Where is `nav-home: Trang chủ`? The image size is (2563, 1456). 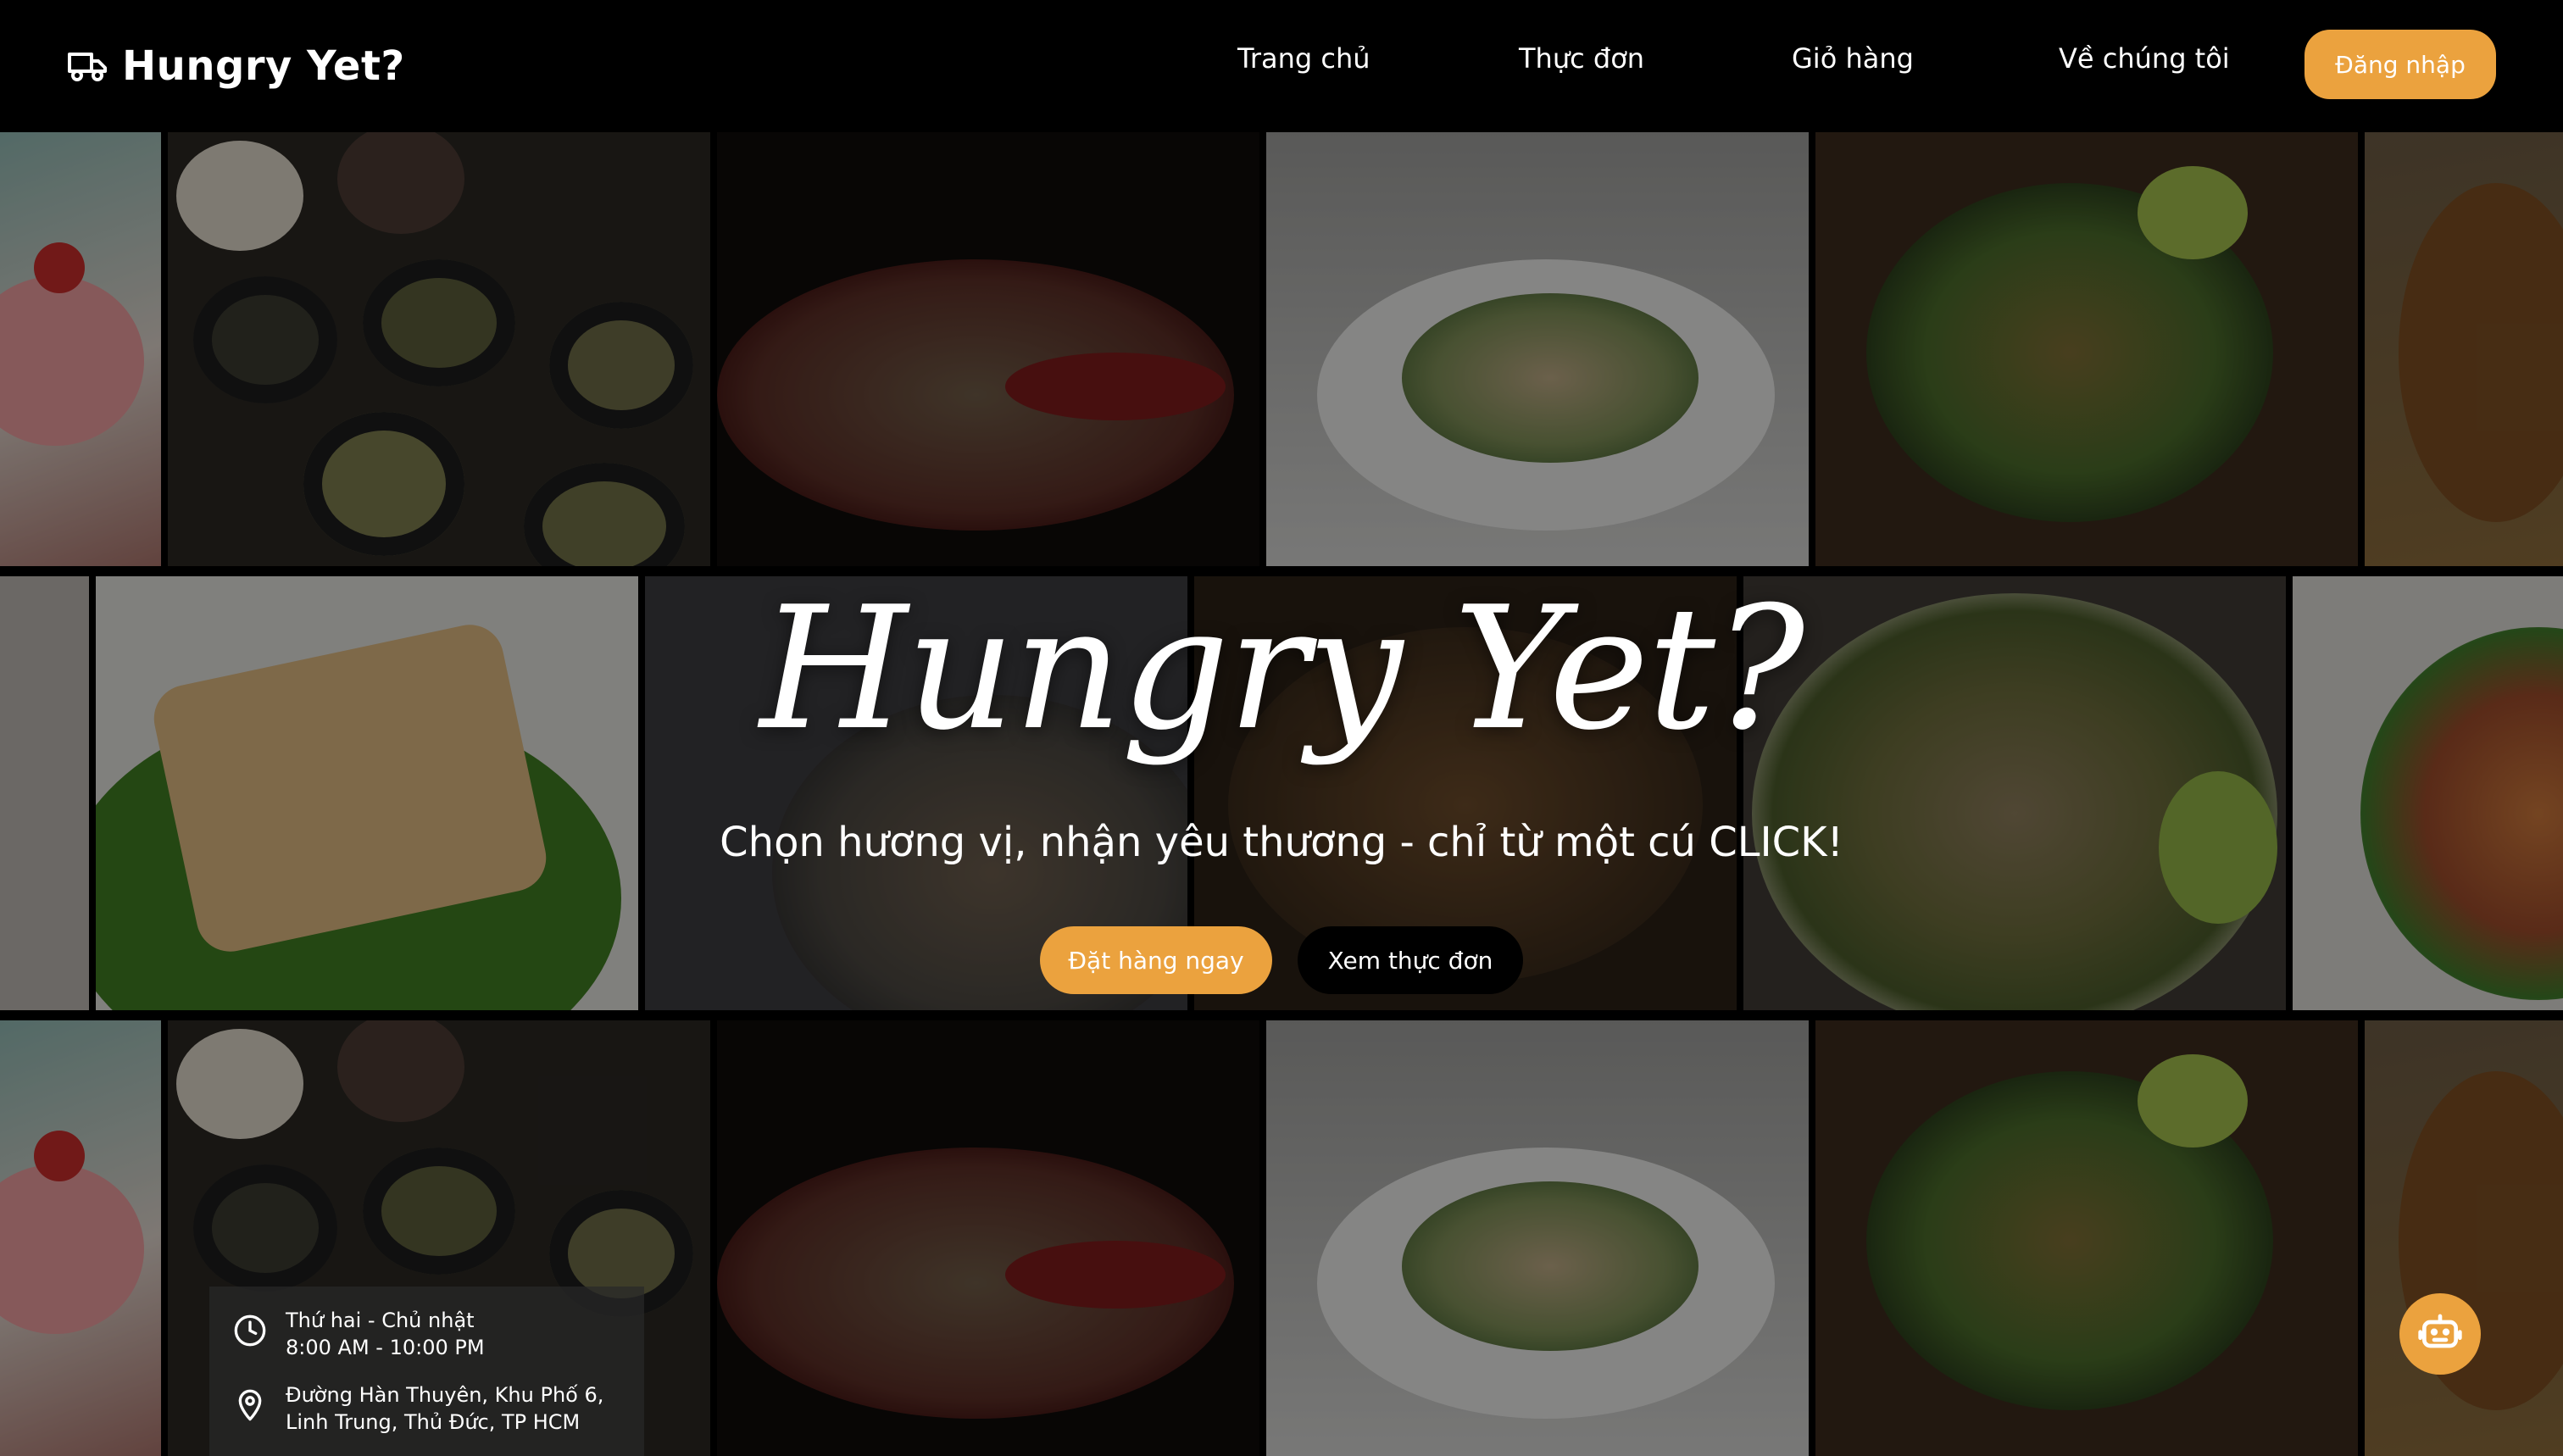 nav-home: Trang chủ is located at coordinates (1303, 59).